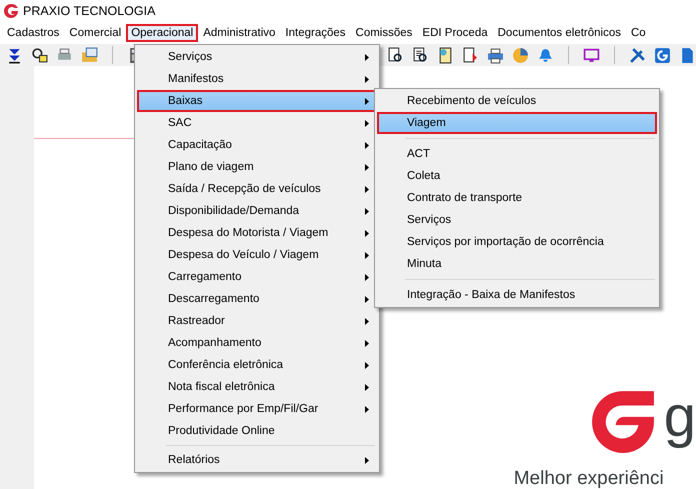  Describe the element at coordinates (680, 417) in the screenshot. I see `logo-text: g` at that location.